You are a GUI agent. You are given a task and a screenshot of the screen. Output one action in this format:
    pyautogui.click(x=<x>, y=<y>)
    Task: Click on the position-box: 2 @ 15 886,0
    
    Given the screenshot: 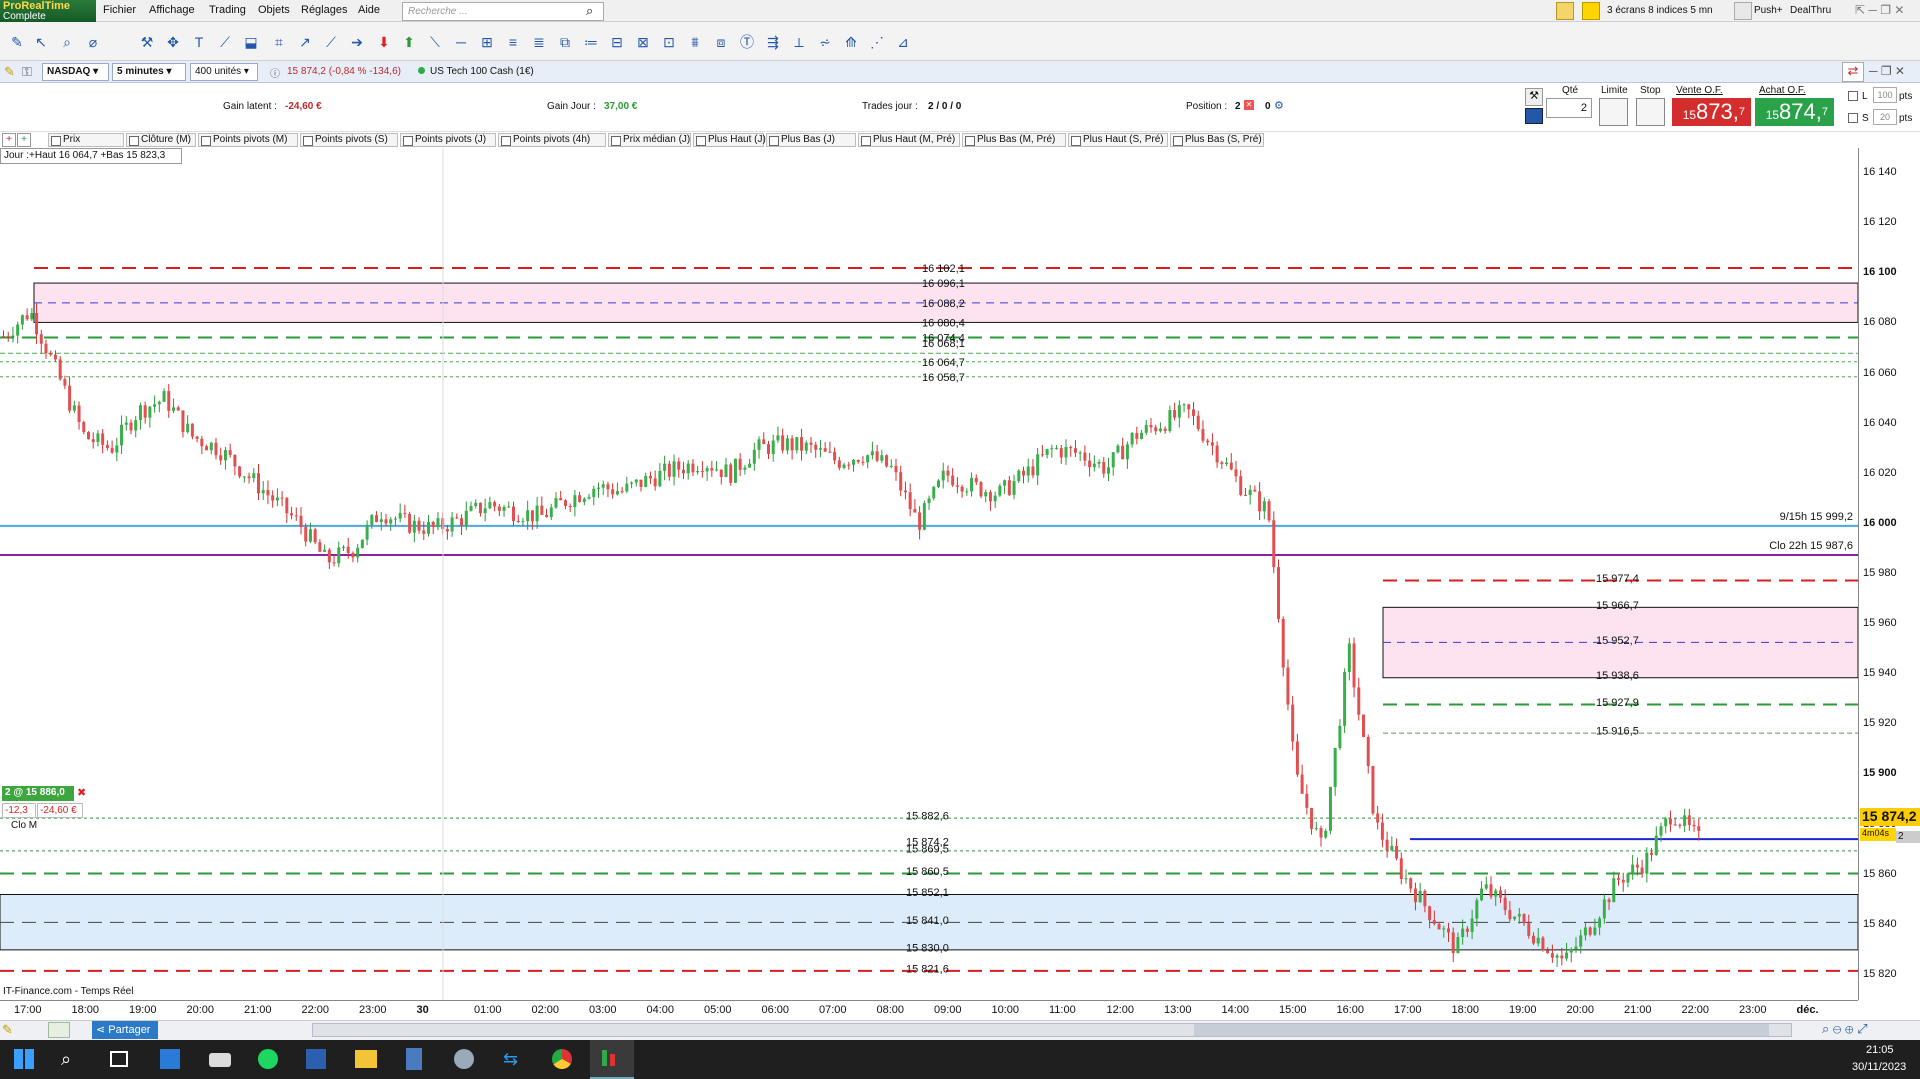 What is the action you would take?
    pyautogui.click(x=38, y=793)
    